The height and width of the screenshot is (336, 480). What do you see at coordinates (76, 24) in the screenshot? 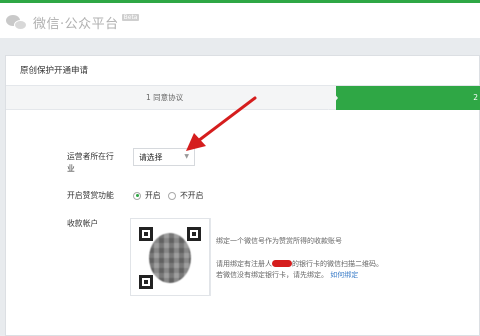
I see `platform-title: 微信·公众平台` at bounding box center [76, 24].